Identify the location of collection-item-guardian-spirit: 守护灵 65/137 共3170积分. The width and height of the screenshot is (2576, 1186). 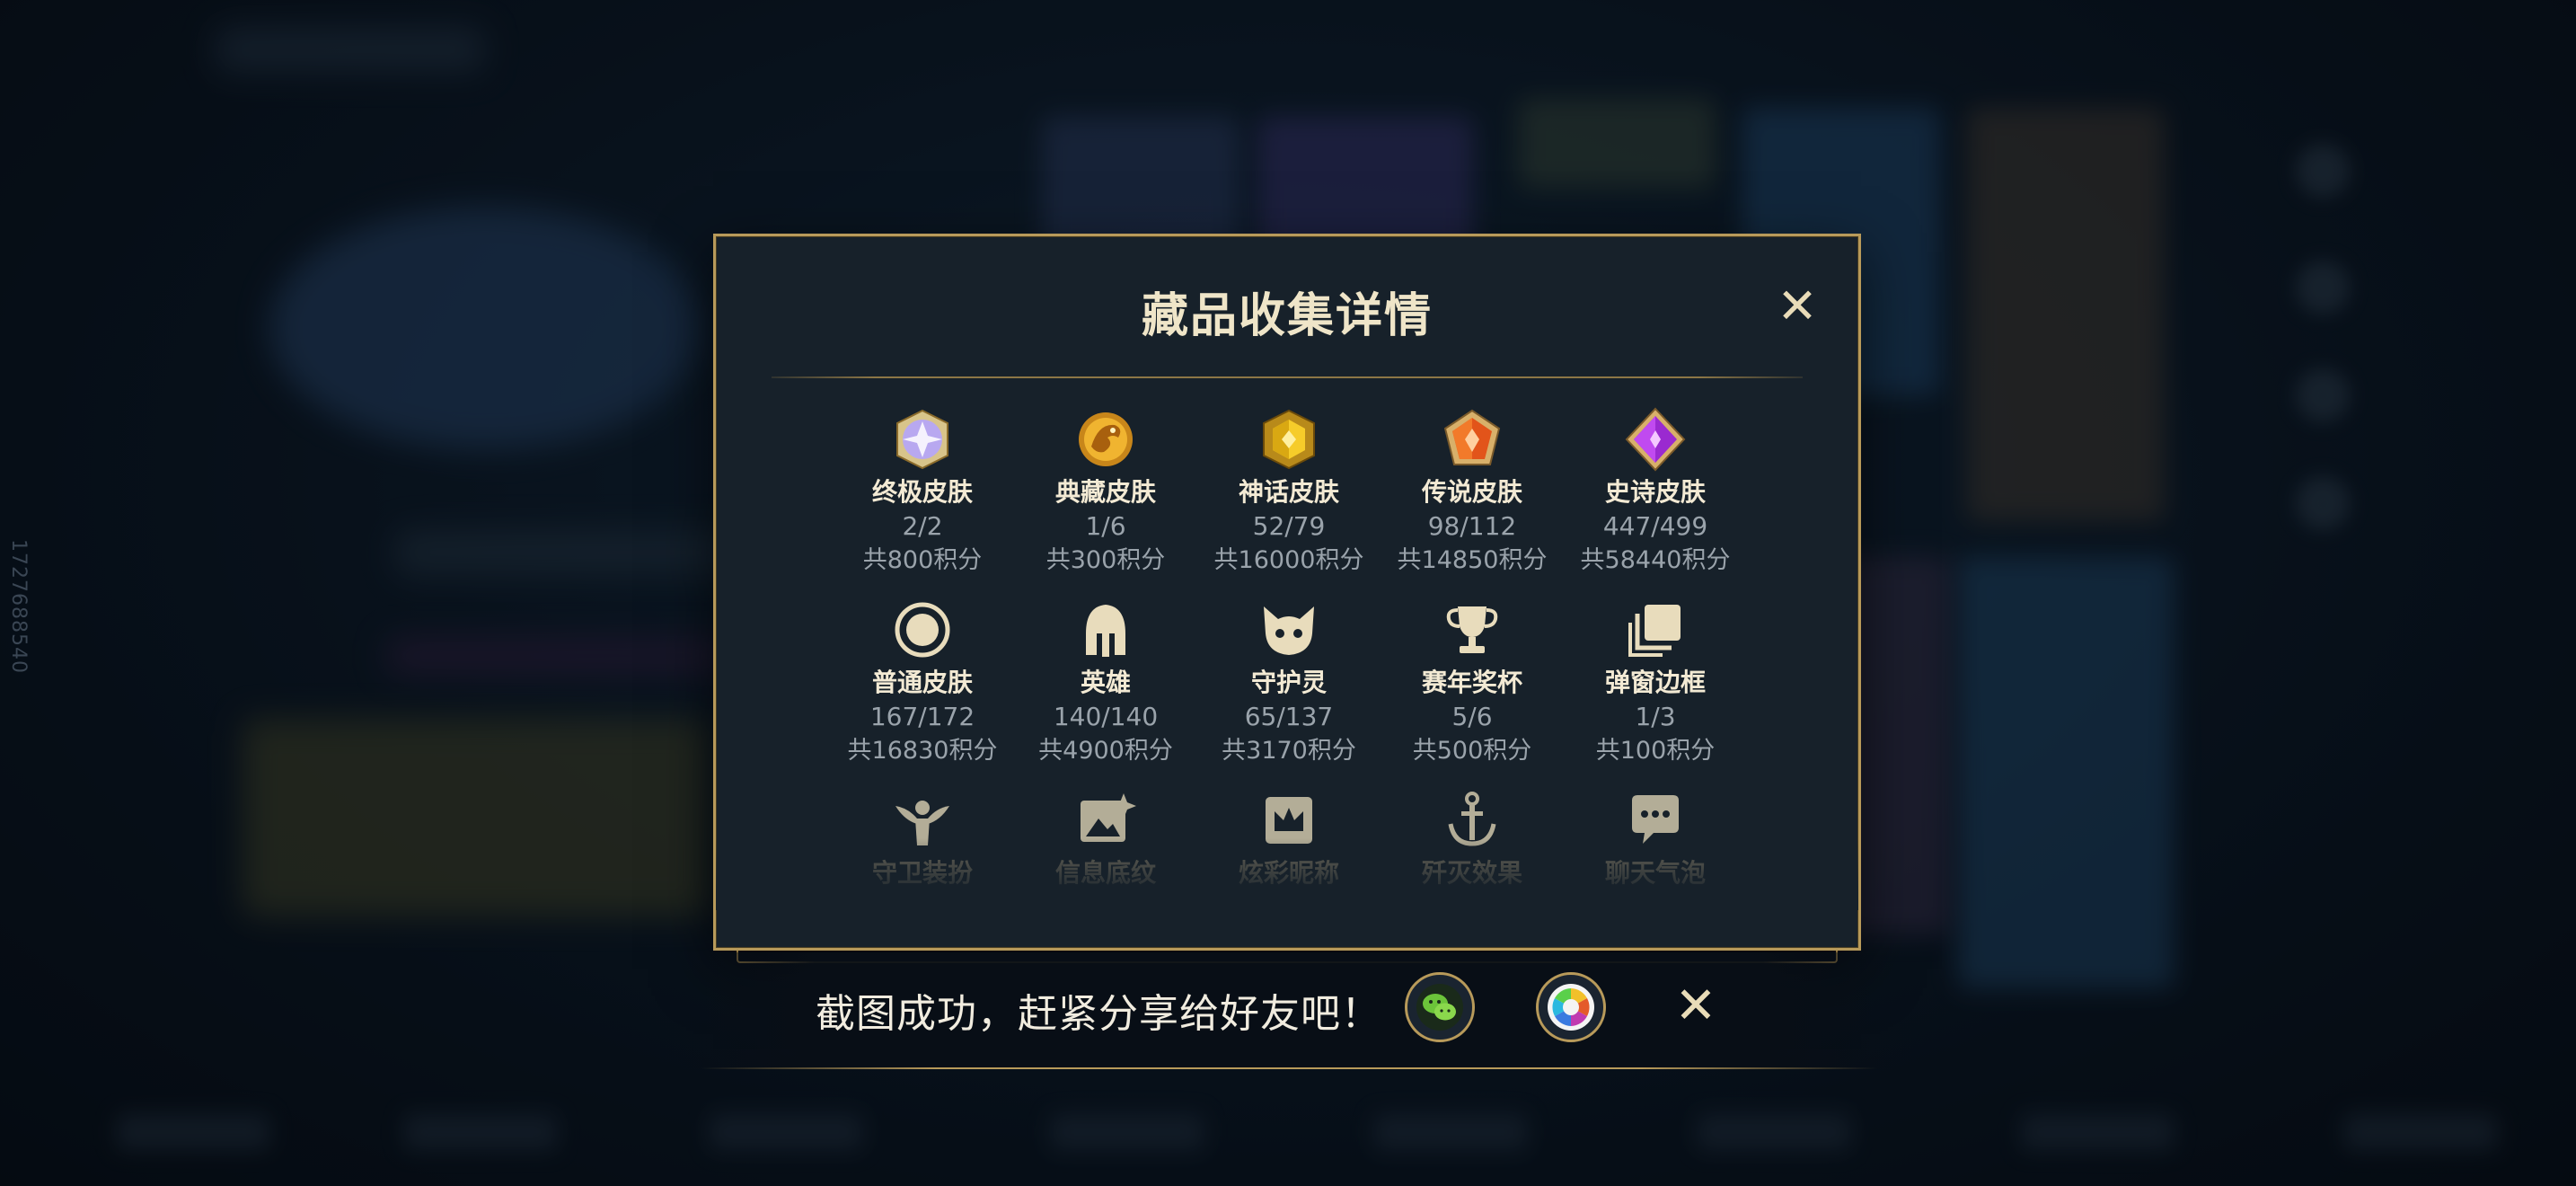
(1289, 682).